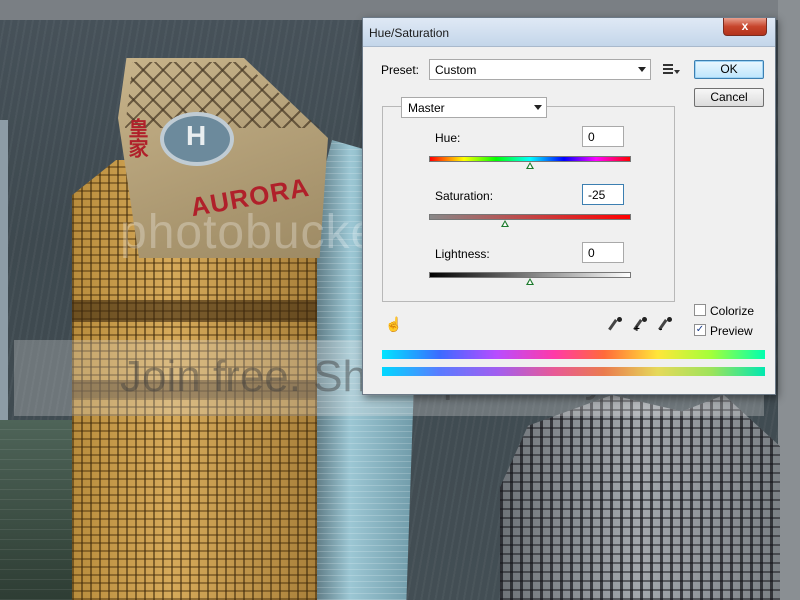  Describe the element at coordinates (448, 138) in the screenshot. I see `hue-label: Hue:` at that location.